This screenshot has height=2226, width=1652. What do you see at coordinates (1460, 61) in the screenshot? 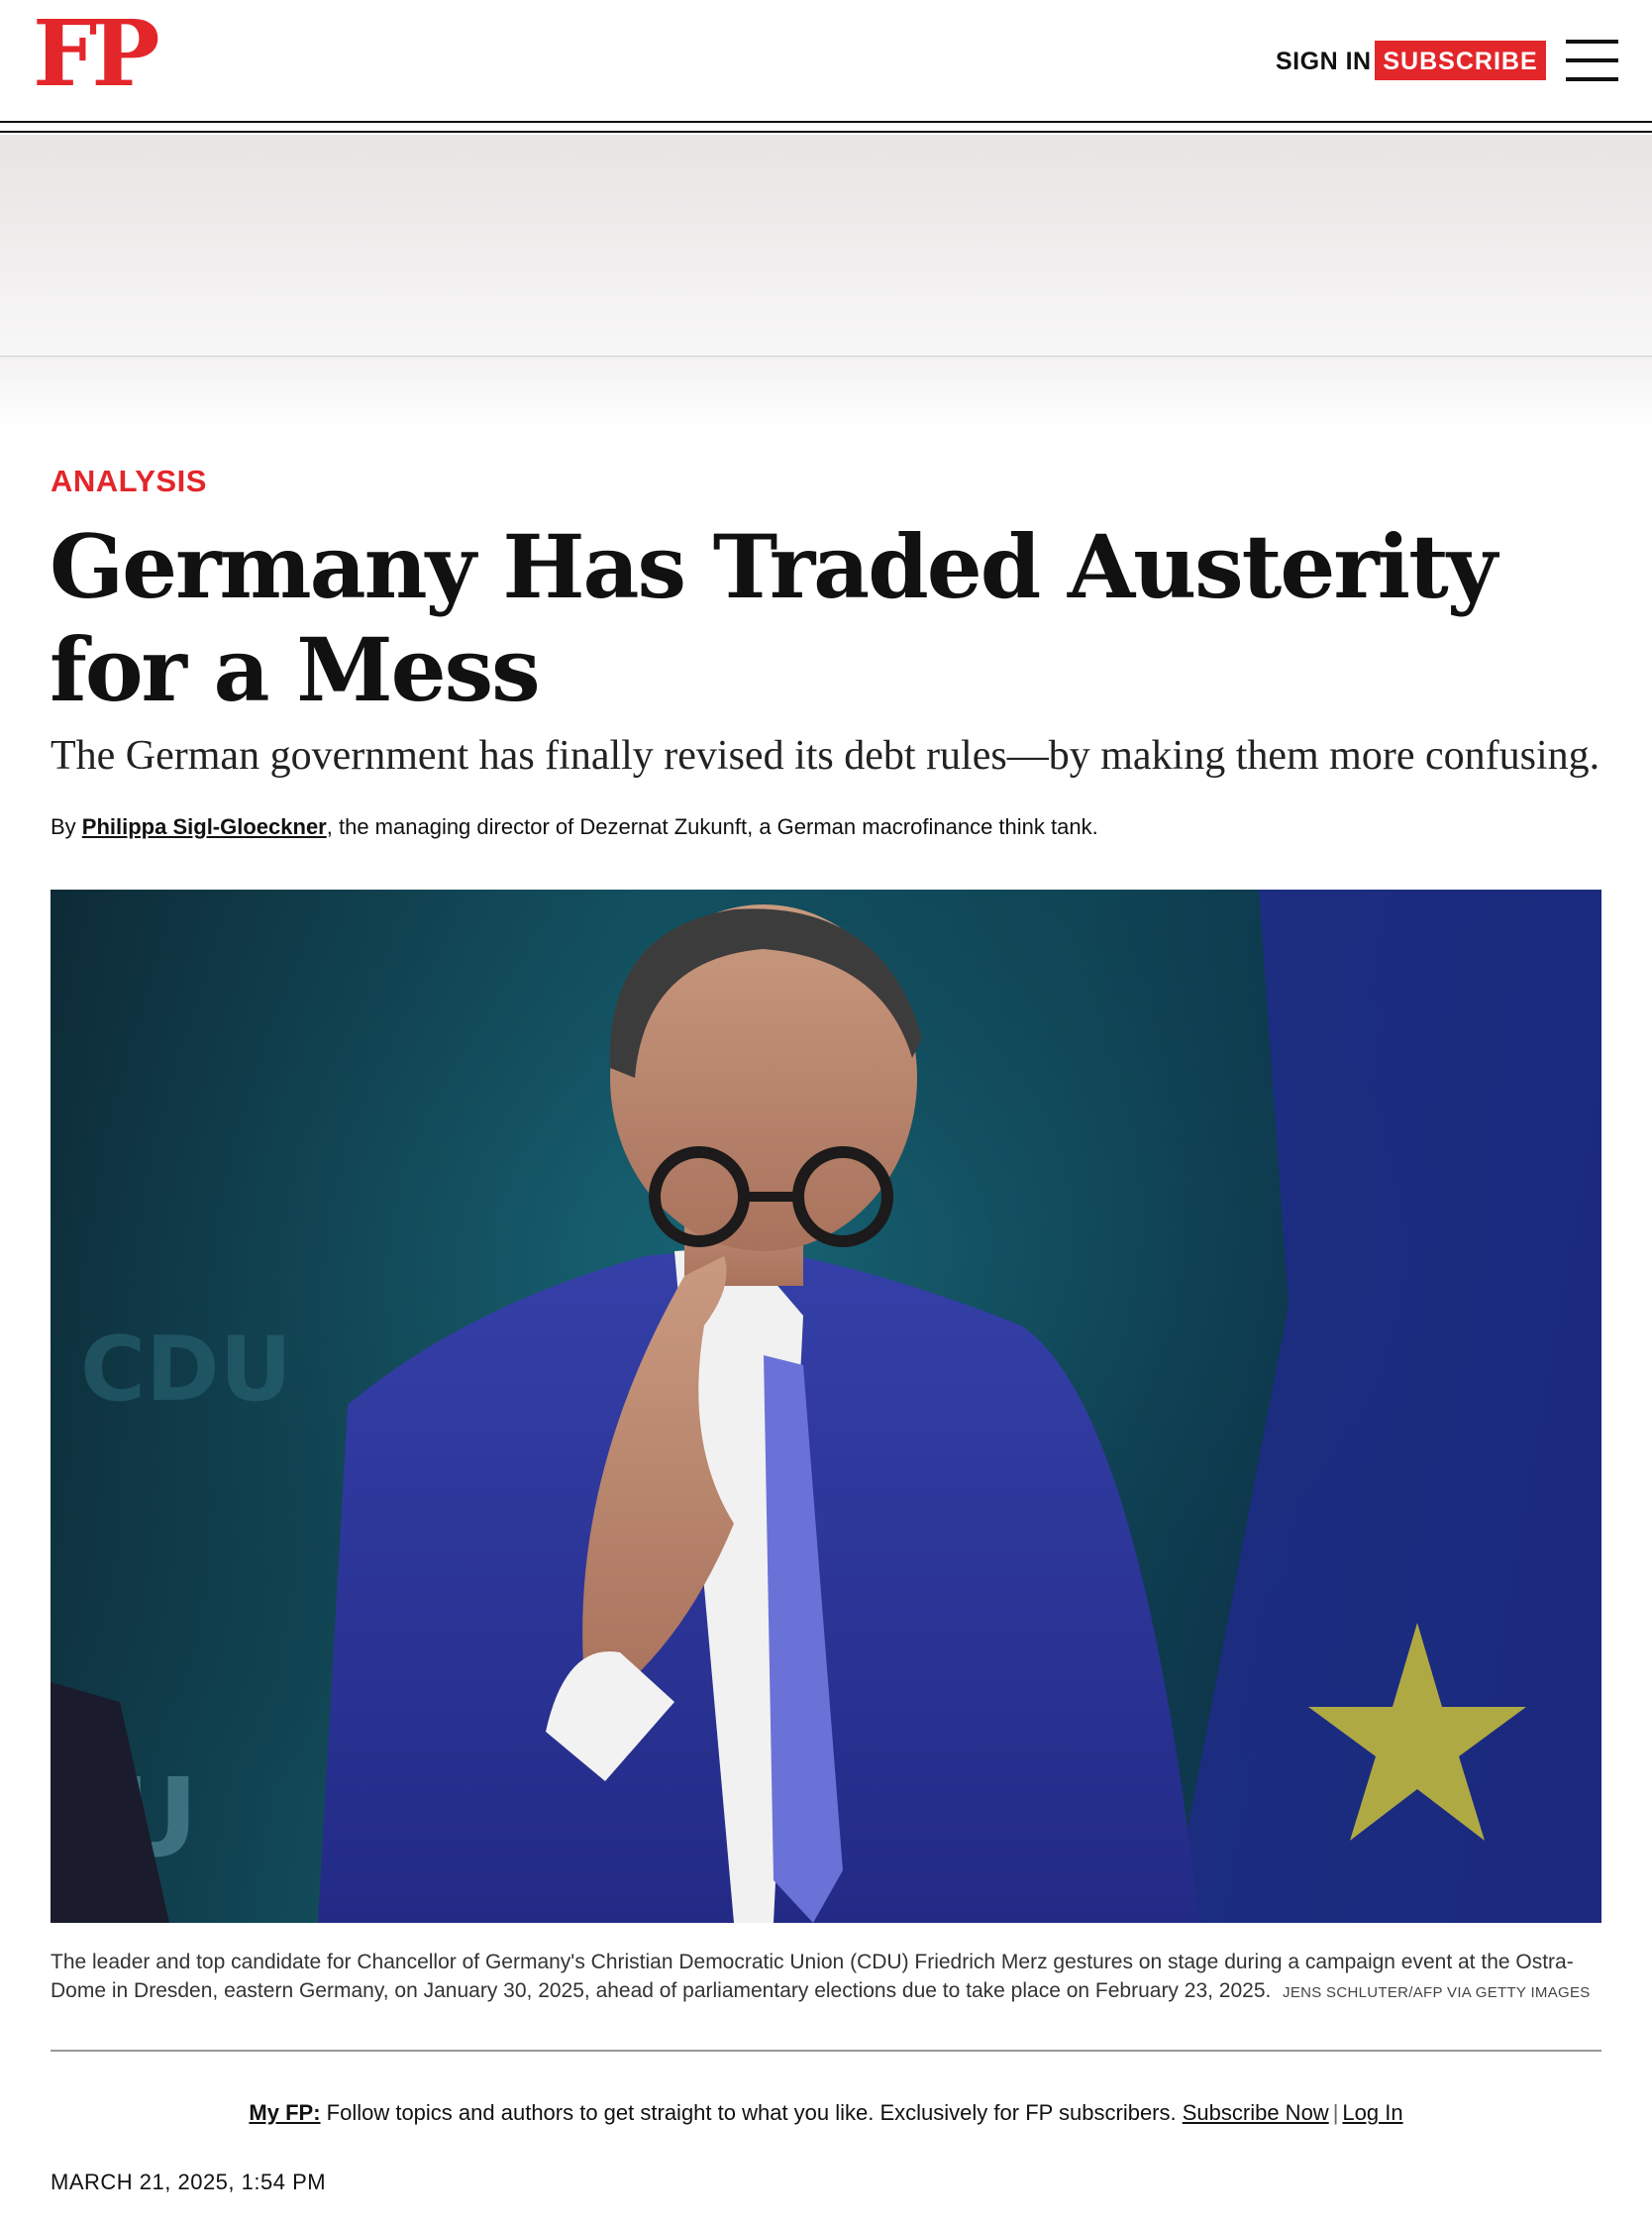
I see `subscribe-button: SUBSCRIBE` at bounding box center [1460, 61].